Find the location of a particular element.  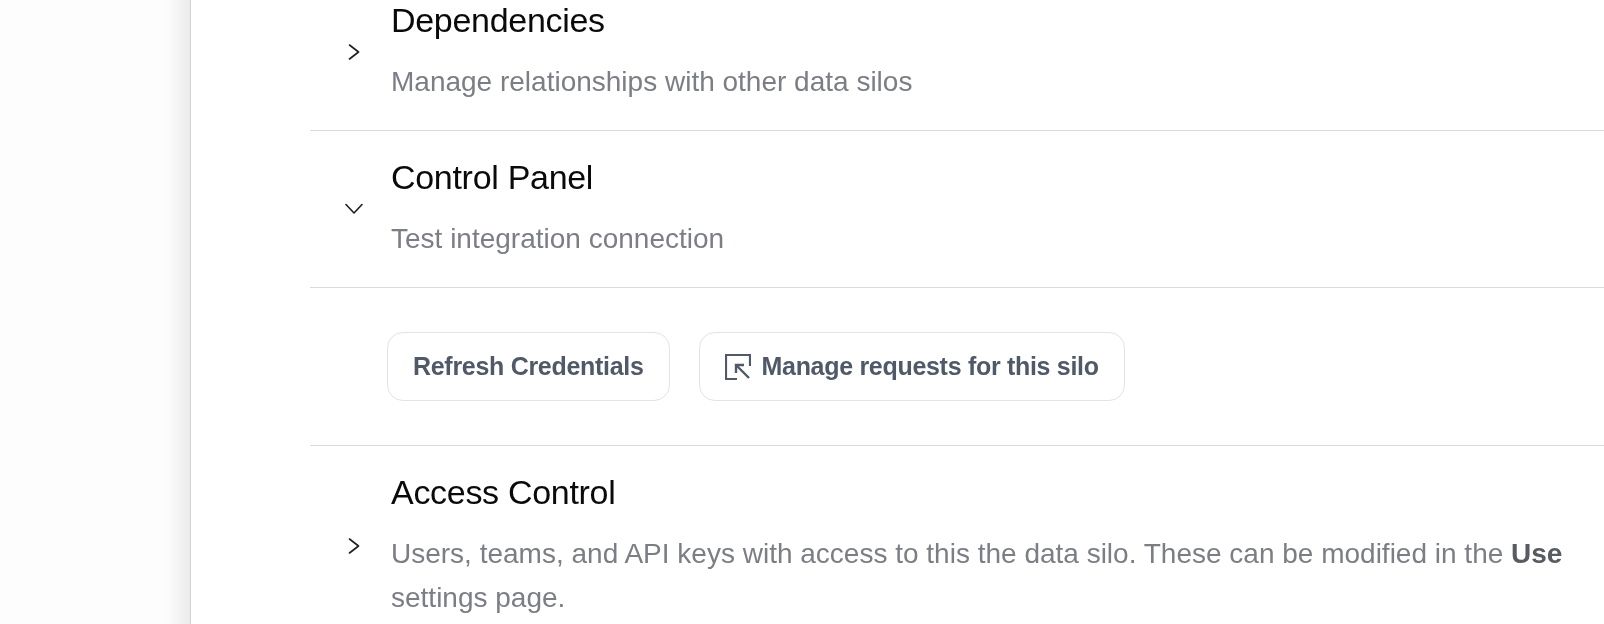

section-title: Access Control is located at coordinates (504, 492).